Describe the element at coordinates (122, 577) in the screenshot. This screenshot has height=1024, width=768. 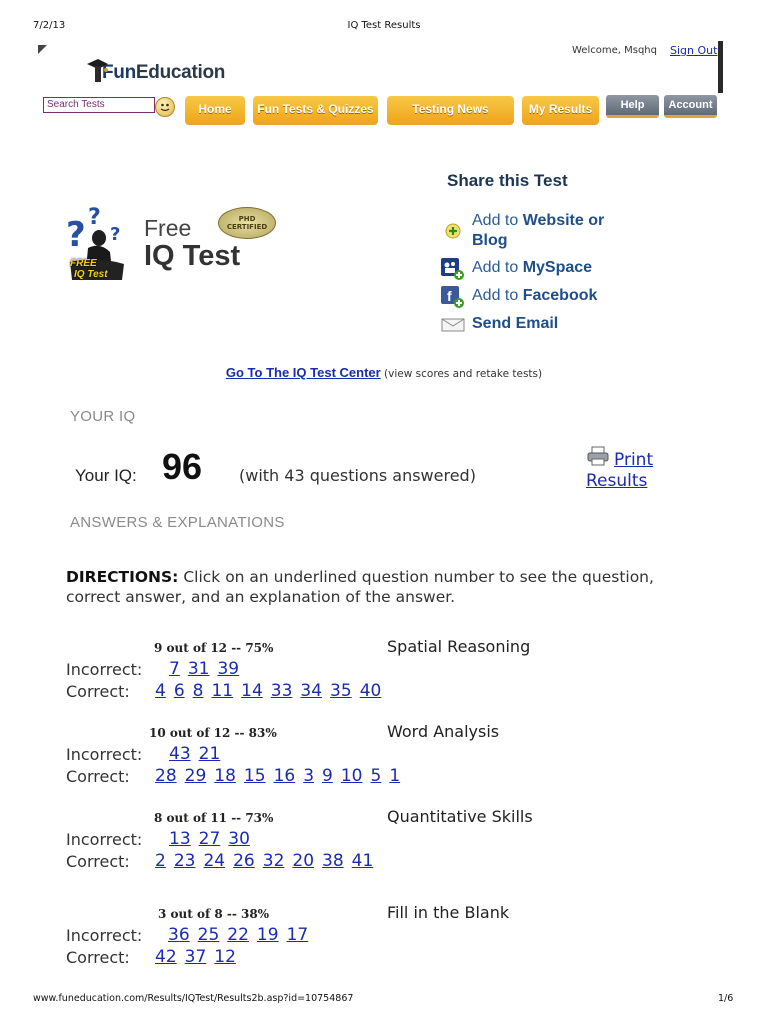
I see `directions-label: DIRECTIONS:` at that location.